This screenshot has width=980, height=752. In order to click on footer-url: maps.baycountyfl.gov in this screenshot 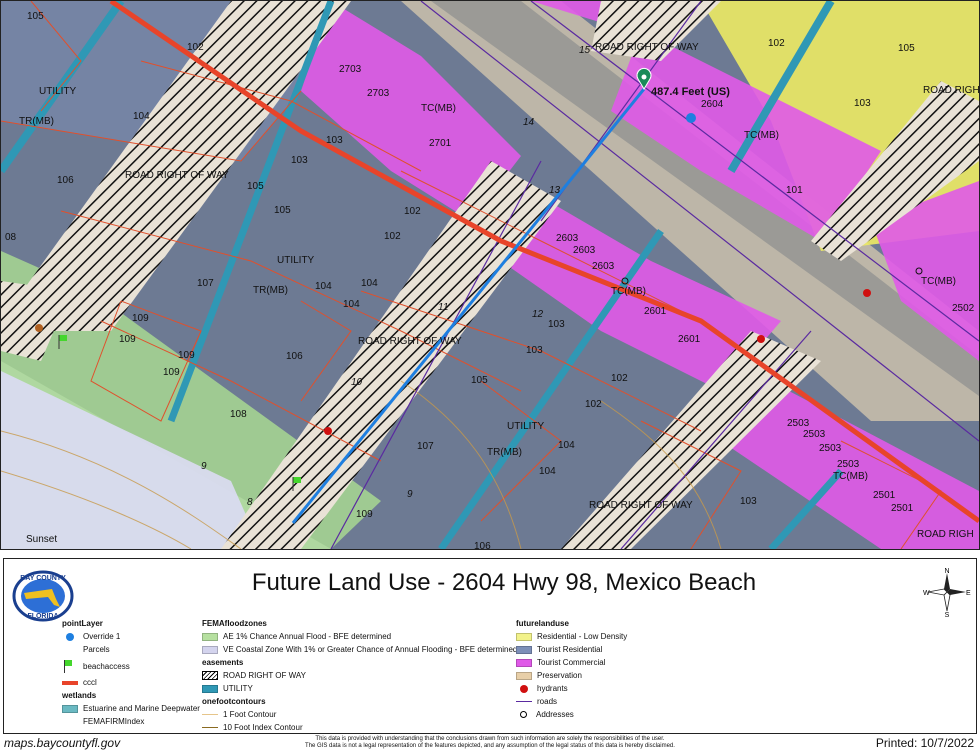, I will do `click(62, 743)`.